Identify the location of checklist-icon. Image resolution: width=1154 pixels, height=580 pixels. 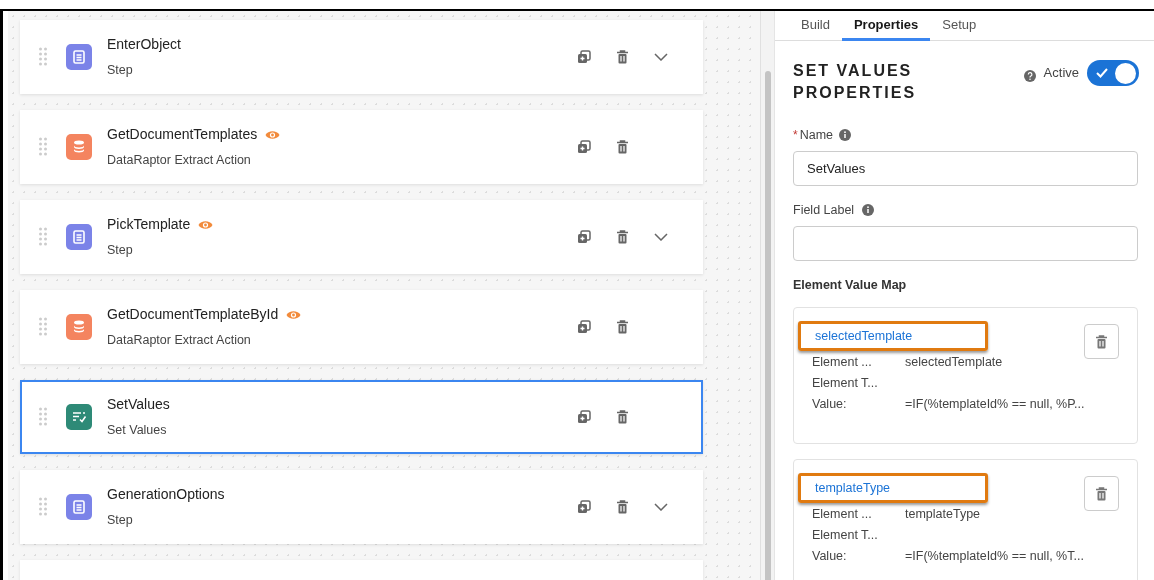
(79, 417).